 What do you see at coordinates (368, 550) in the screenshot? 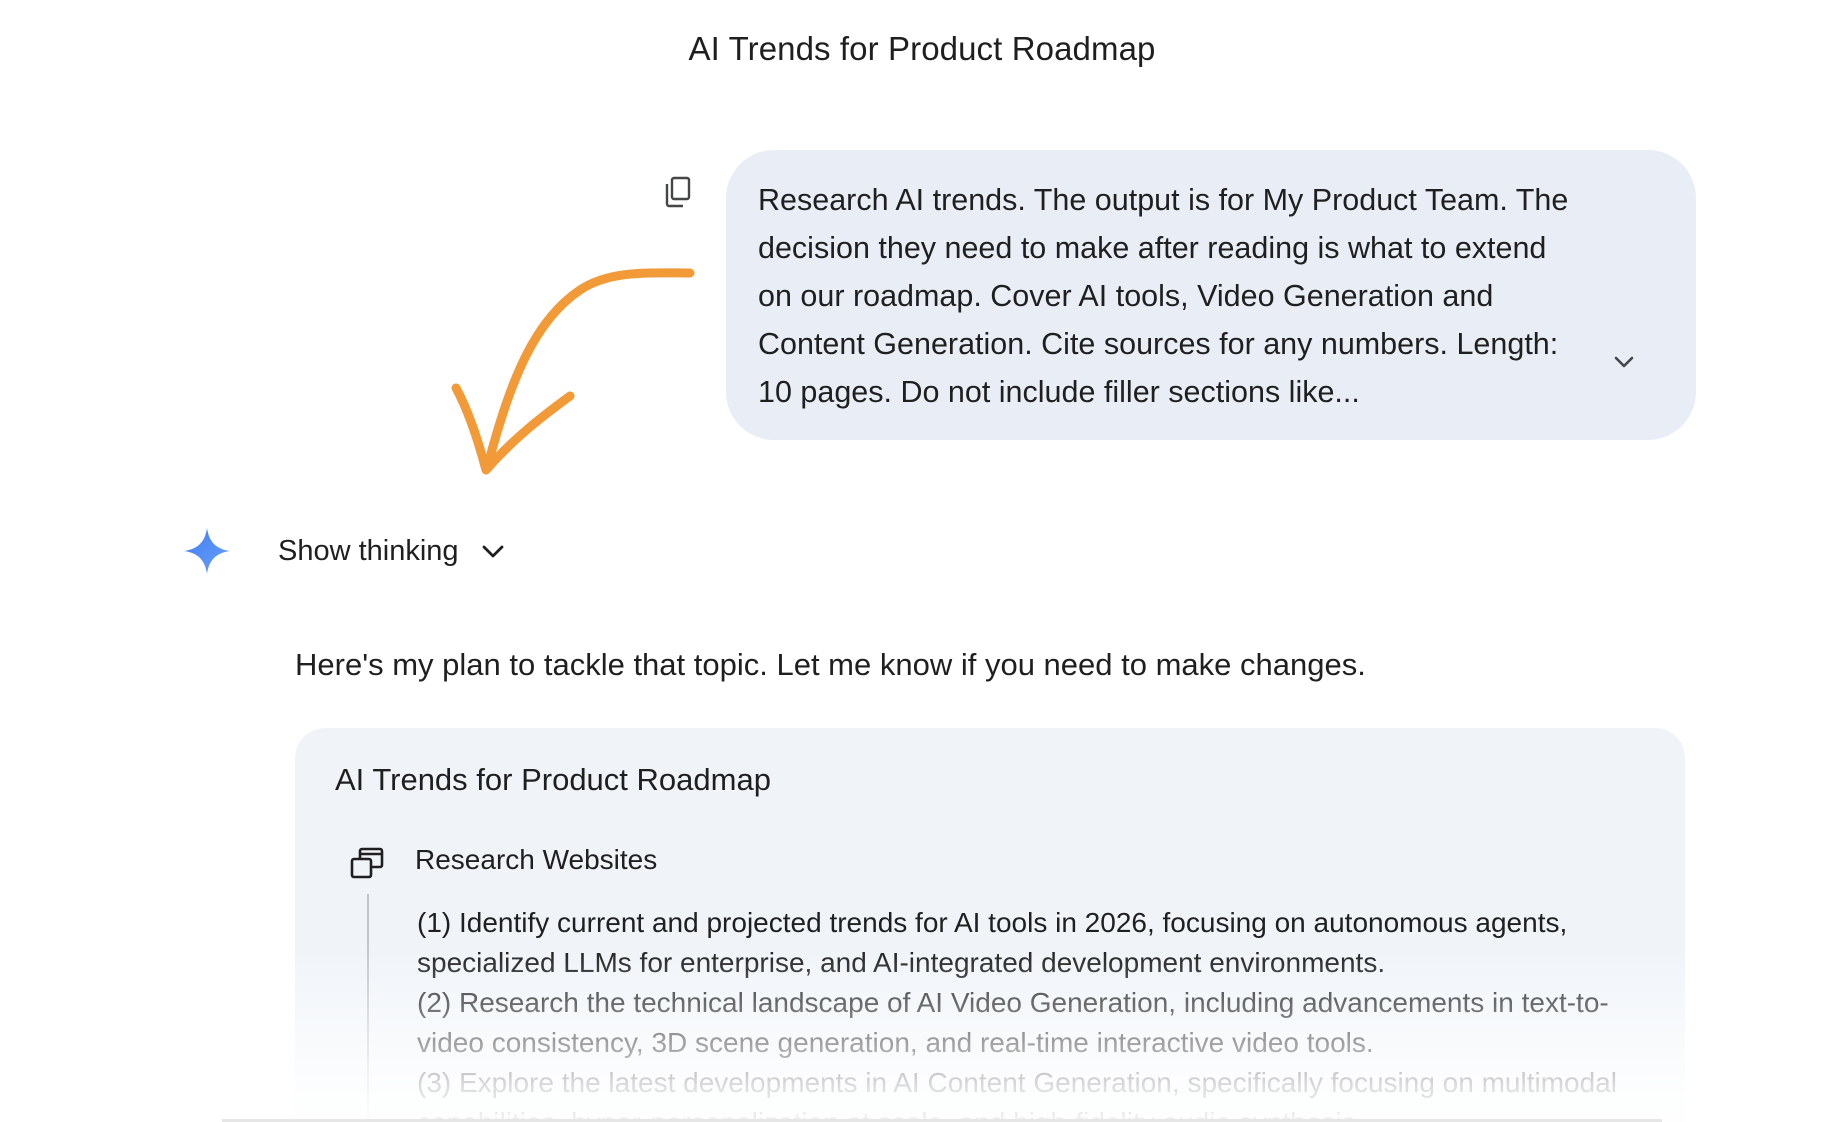
I see `show-thinking-label: Show thinking` at bounding box center [368, 550].